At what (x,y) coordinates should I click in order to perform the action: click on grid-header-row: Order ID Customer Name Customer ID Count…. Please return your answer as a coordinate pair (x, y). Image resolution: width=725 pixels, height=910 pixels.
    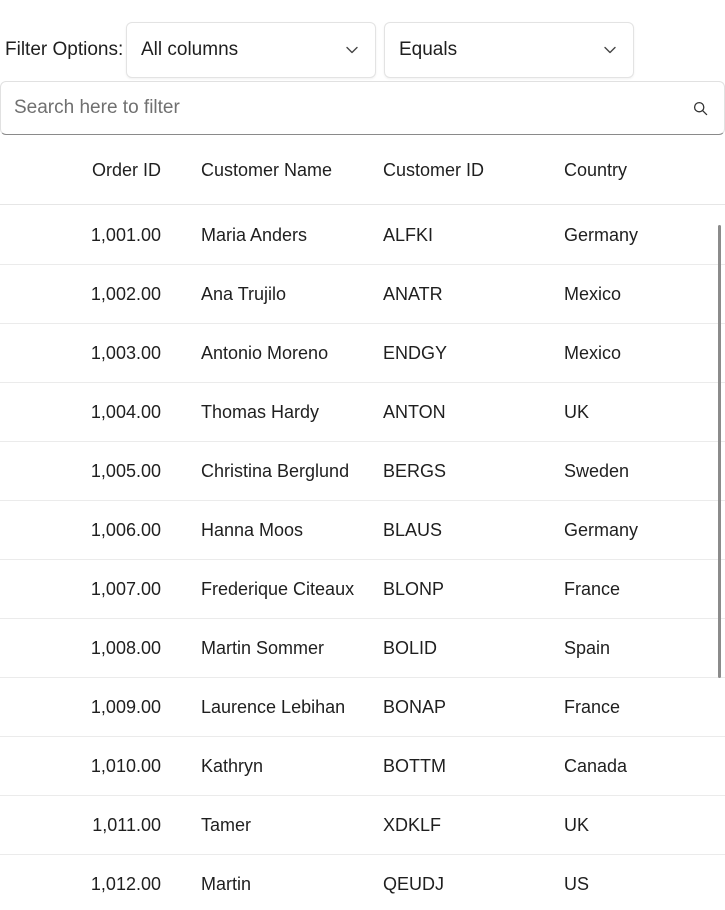
    Looking at the image, I should click on (362, 170).